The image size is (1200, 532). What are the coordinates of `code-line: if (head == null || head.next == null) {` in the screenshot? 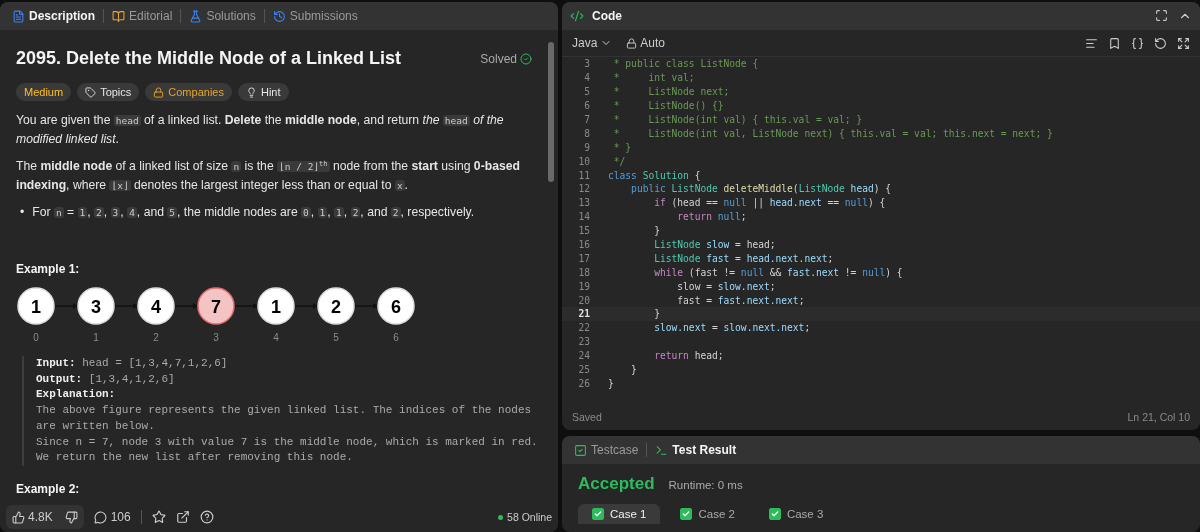 It's located at (769, 203).